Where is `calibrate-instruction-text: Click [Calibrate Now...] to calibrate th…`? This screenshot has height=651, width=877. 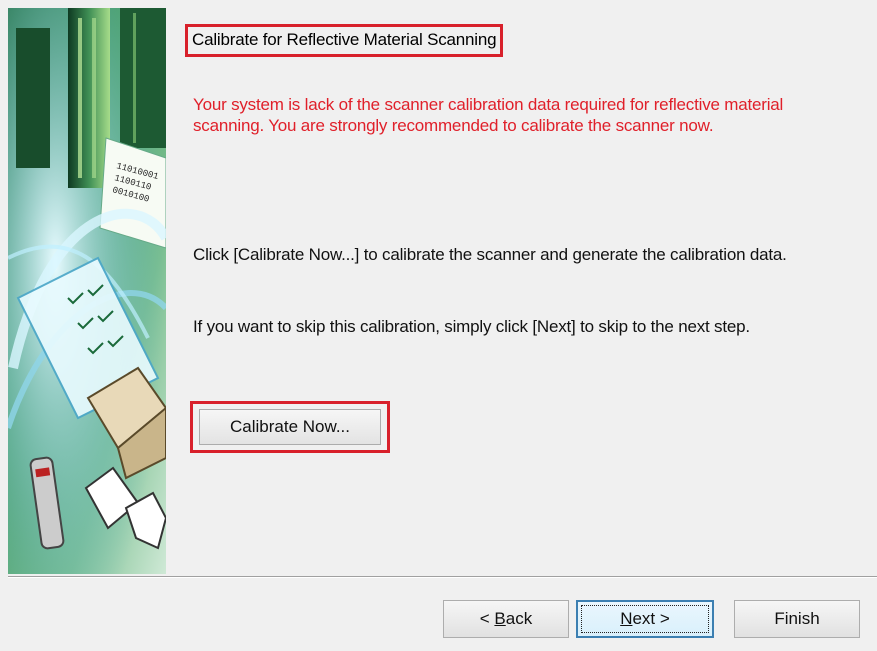
calibrate-instruction-text: Click [Calibrate Now...] to calibrate th… is located at coordinates (490, 254).